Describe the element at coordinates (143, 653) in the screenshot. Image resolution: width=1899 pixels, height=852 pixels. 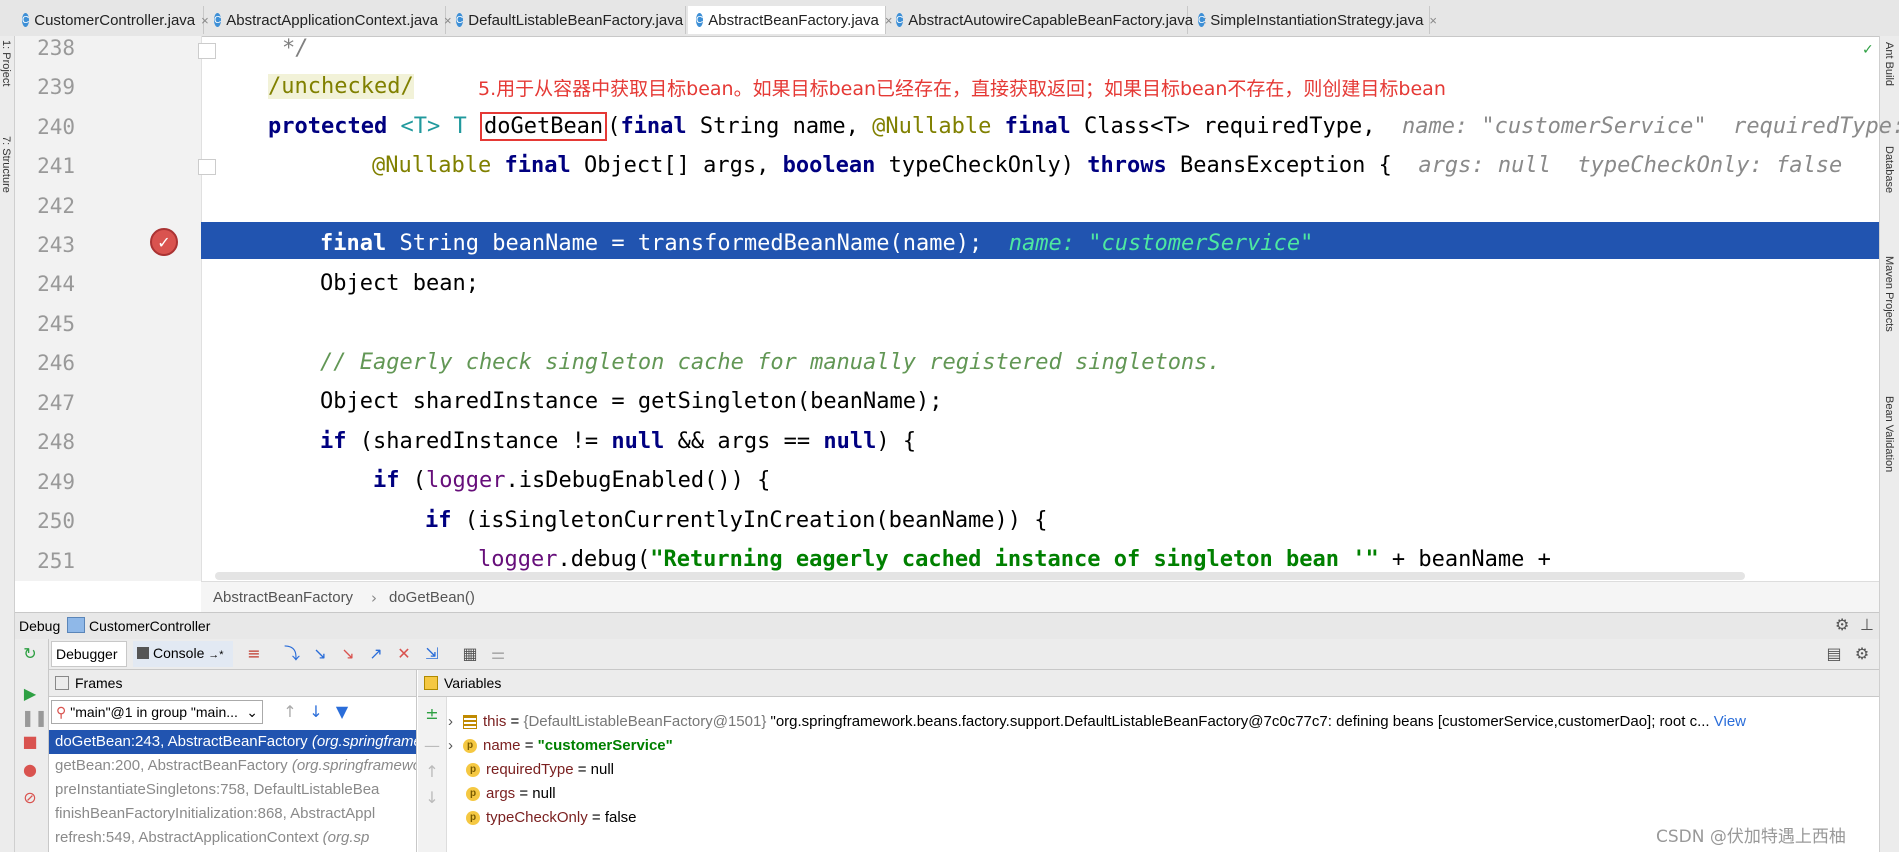
I see `console-icon` at that location.